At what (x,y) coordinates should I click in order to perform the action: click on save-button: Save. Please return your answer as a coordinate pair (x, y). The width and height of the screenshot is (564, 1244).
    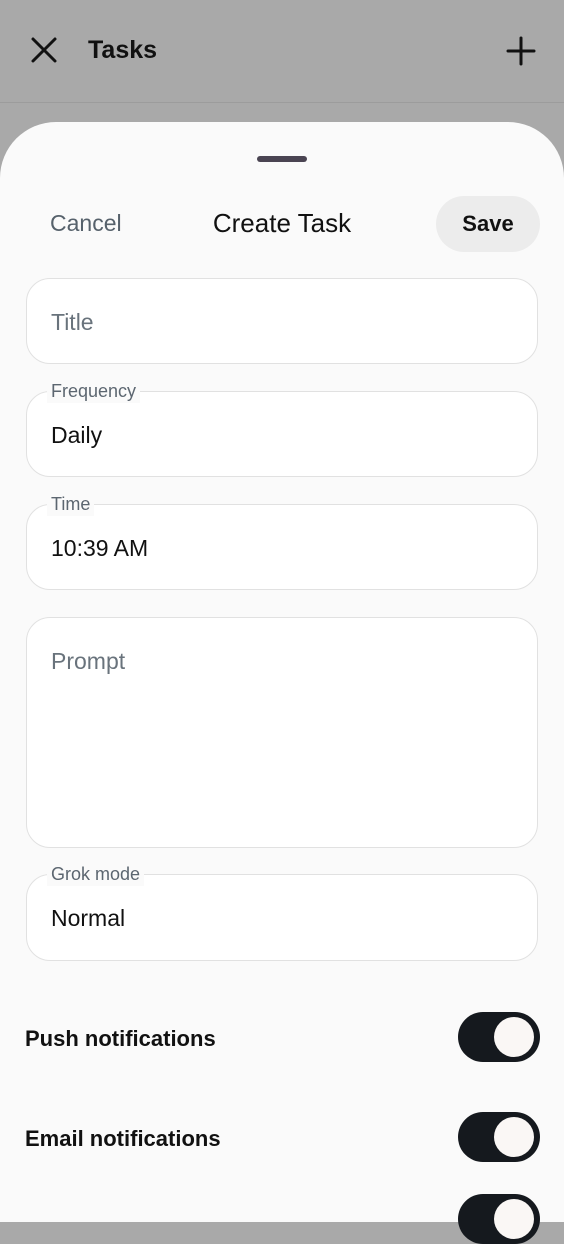
    Looking at the image, I should click on (488, 224).